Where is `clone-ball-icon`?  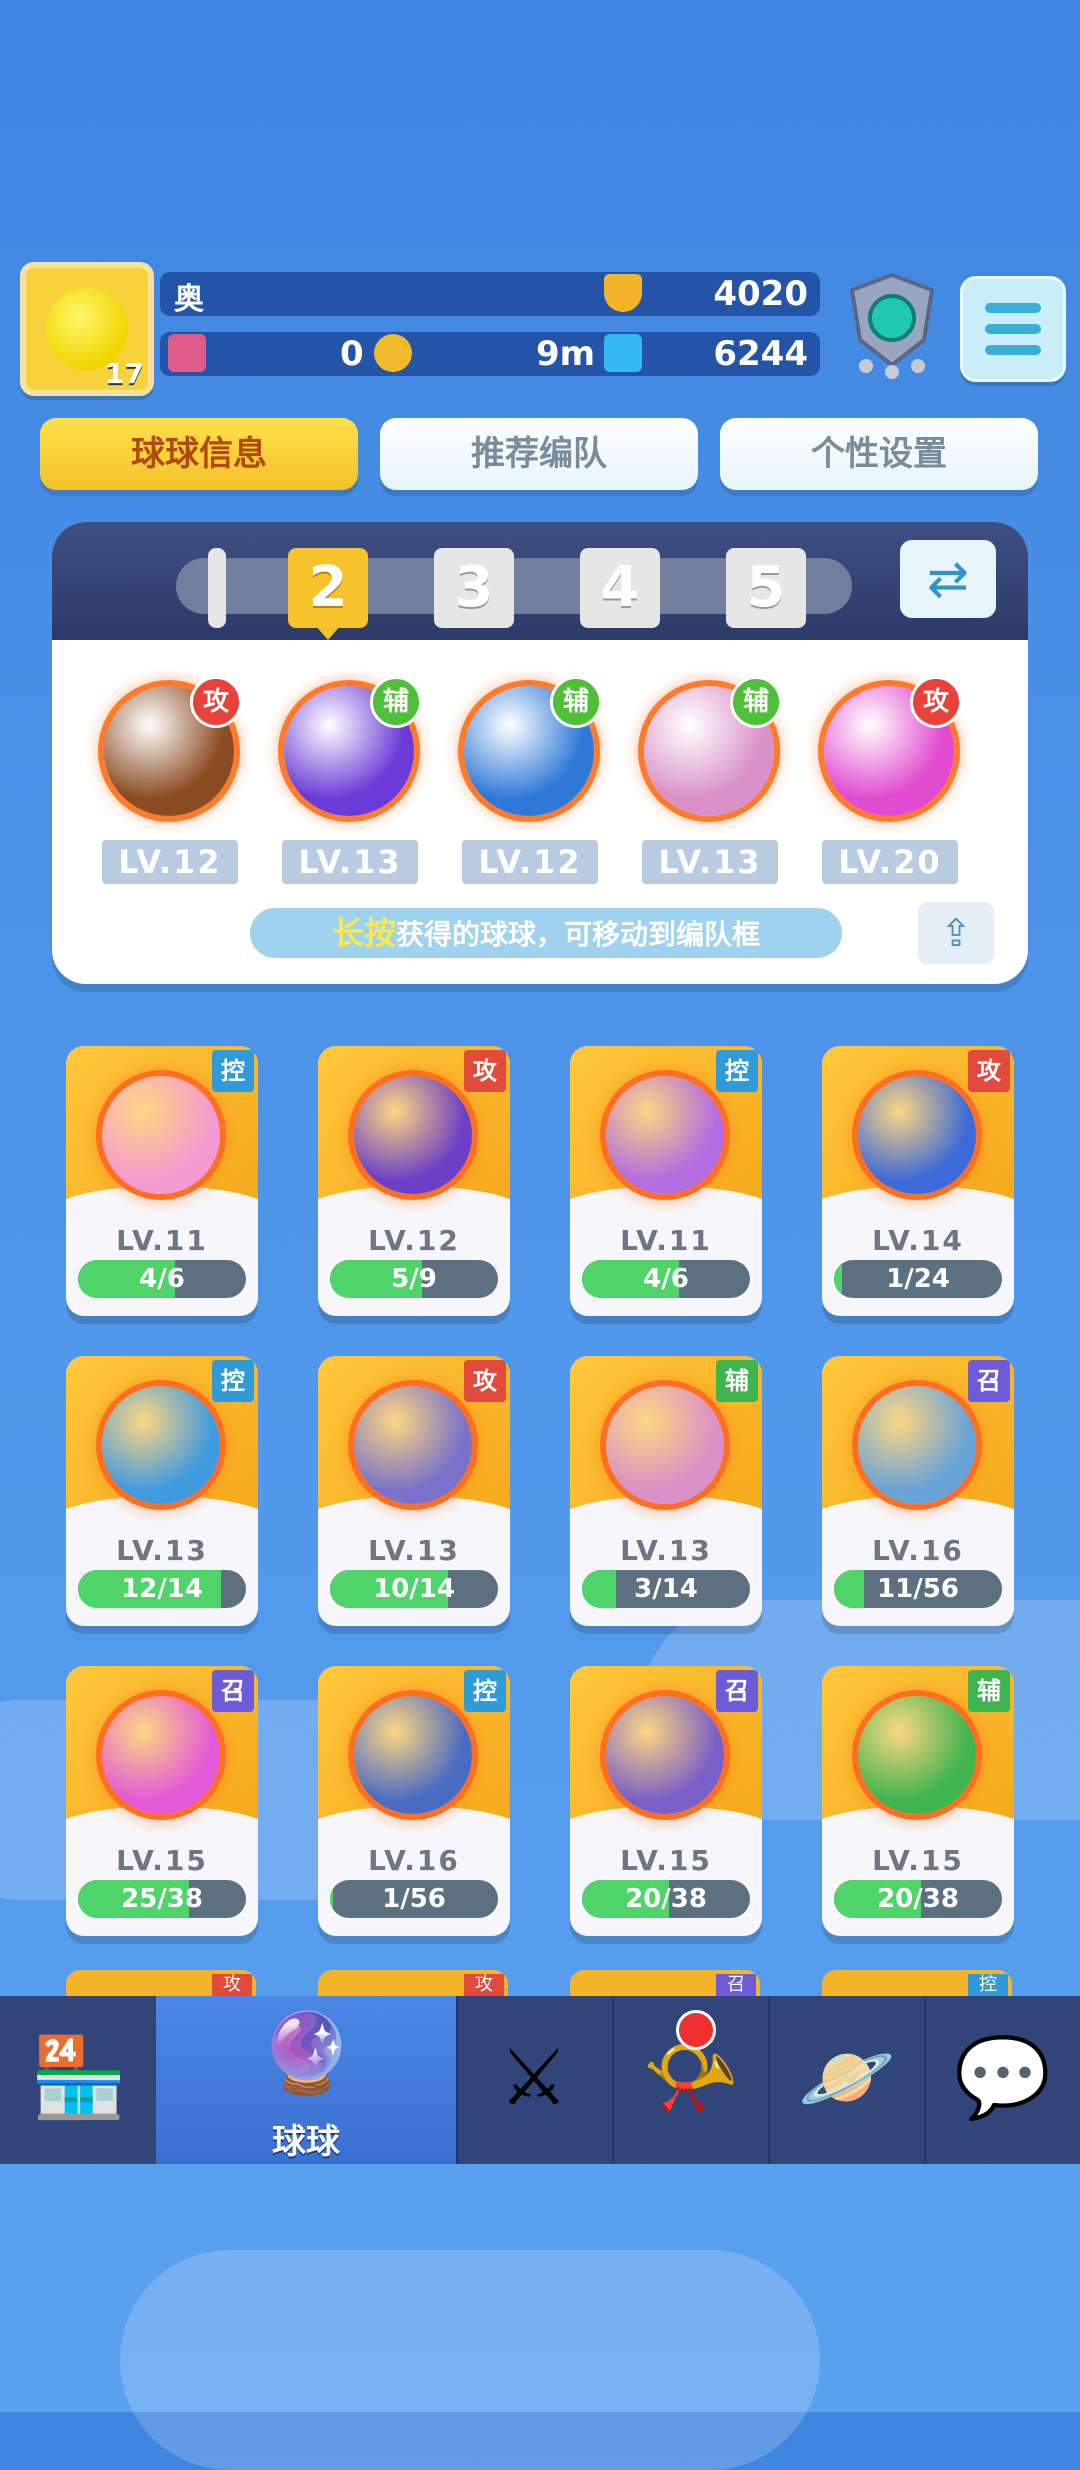 clone-ball-icon is located at coordinates (665, 1445).